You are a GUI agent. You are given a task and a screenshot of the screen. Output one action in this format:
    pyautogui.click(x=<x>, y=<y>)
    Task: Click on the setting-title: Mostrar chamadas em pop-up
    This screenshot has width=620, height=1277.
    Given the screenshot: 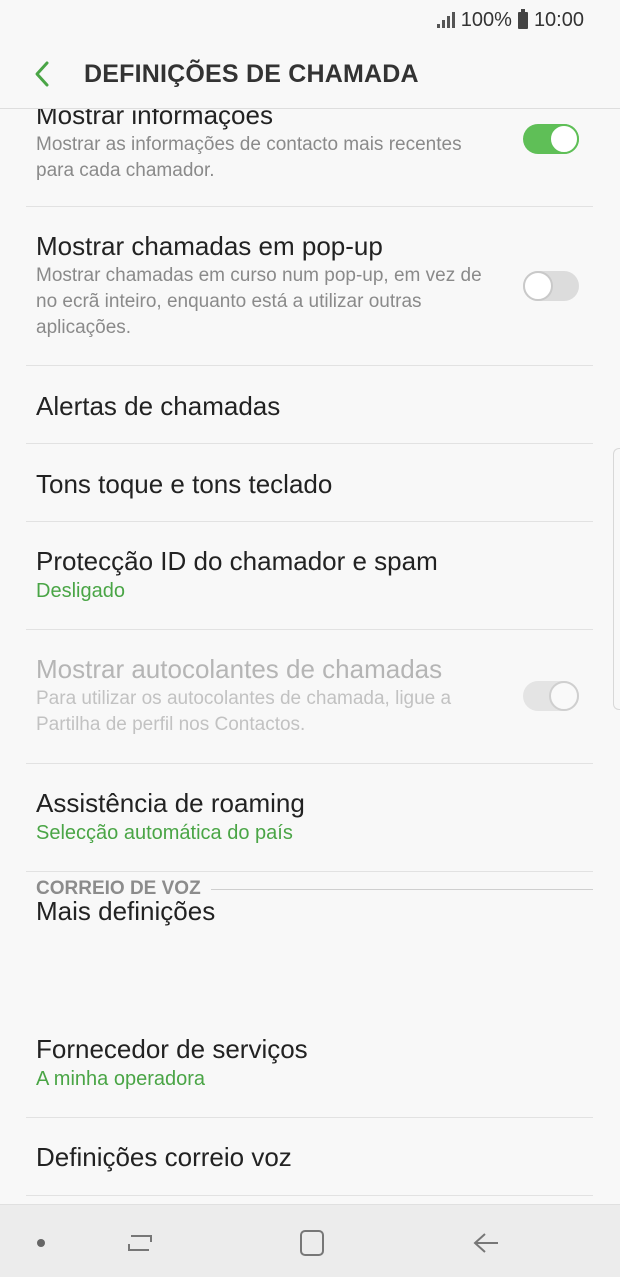 What is the action you would take?
    pyautogui.click(x=209, y=246)
    